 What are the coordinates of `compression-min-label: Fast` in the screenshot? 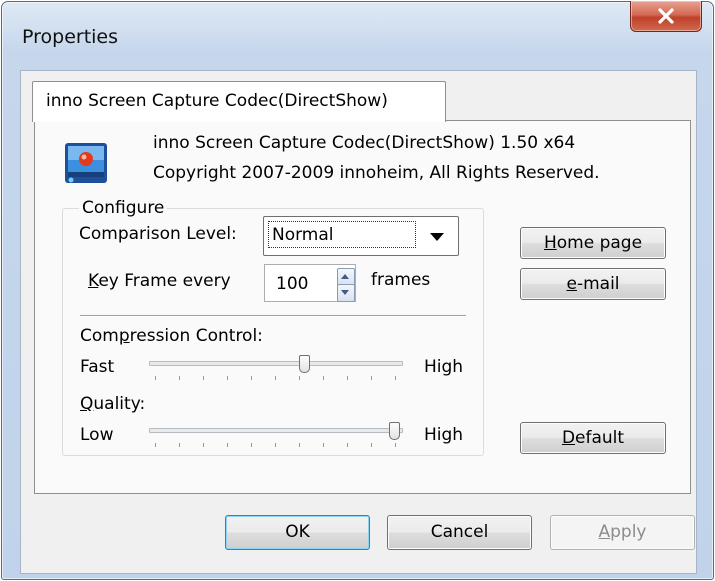 It's located at (97, 367).